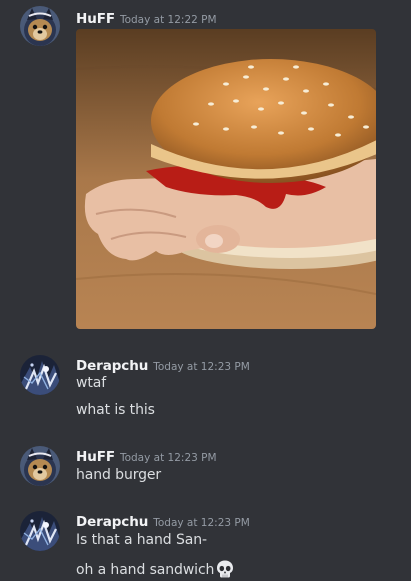 The width and height of the screenshot is (411, 581). I want to click on message-header: HuFF Today at 12:22 PM, so click(146, 17).